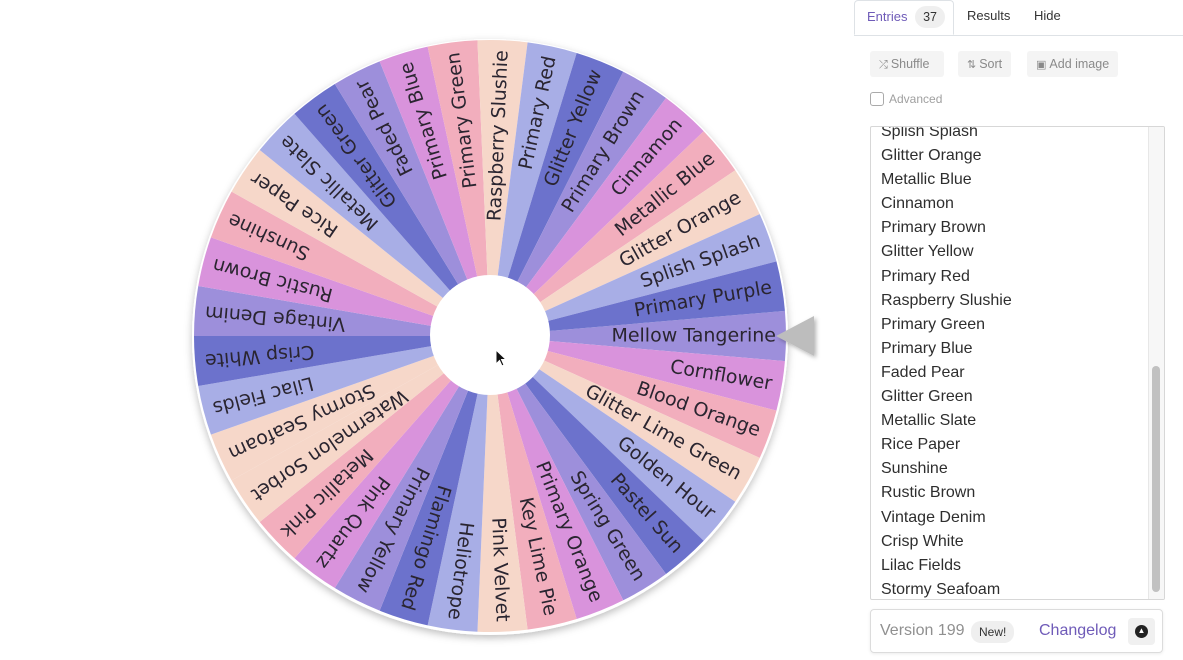  Describe the element at coordinates (1079, 64) in the screenshot. I see `add-image-label: Add image` at that location.